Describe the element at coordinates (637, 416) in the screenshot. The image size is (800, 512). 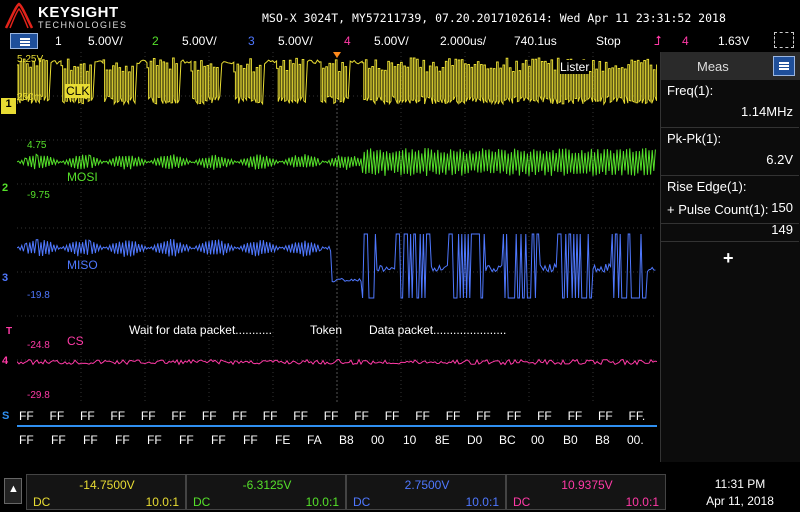
I see `serial-byte: FF.` at that location.